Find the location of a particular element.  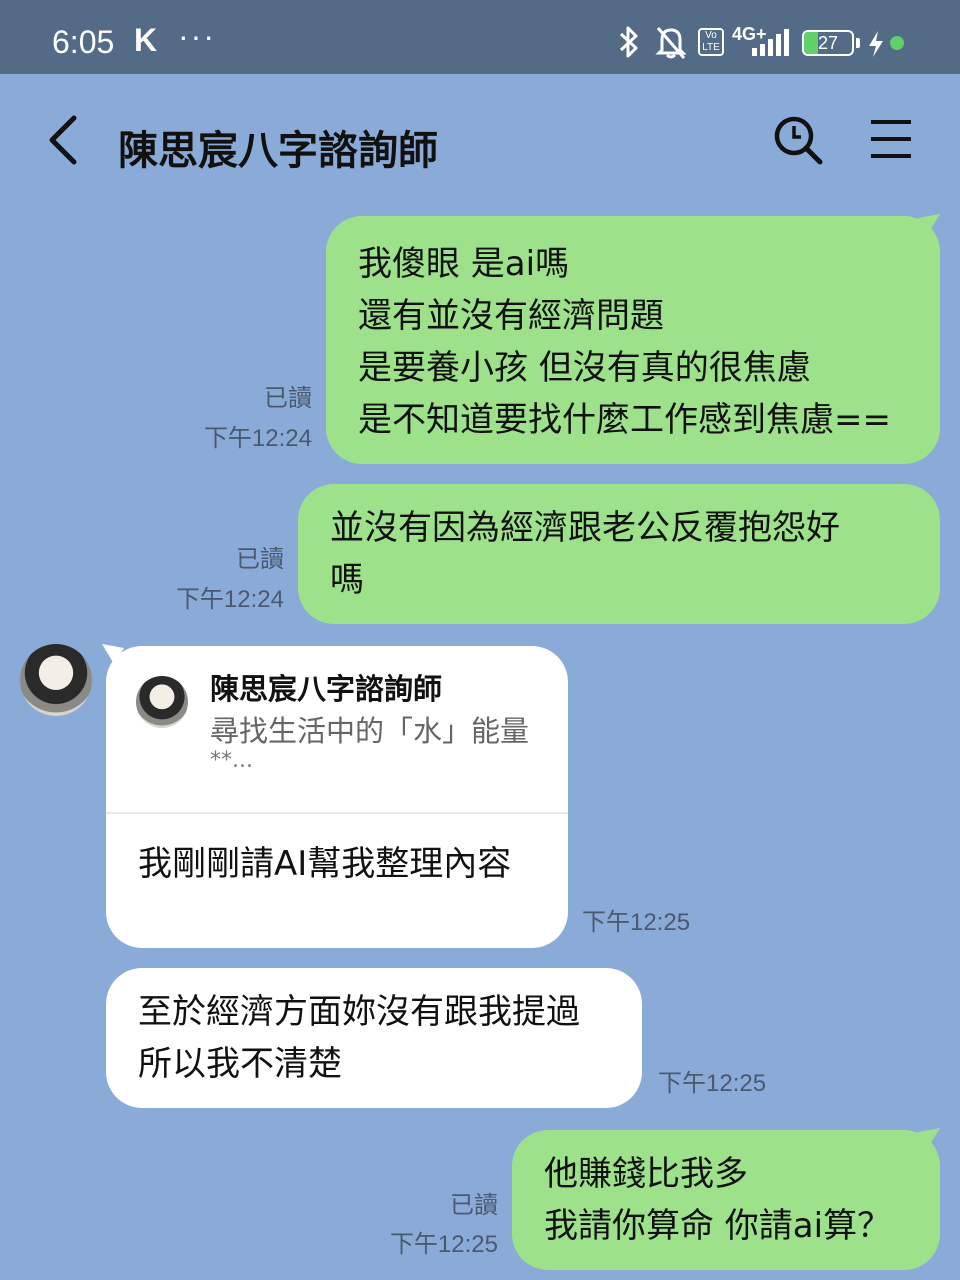

status-time: 6:05 is located at coordinates (83, 42).